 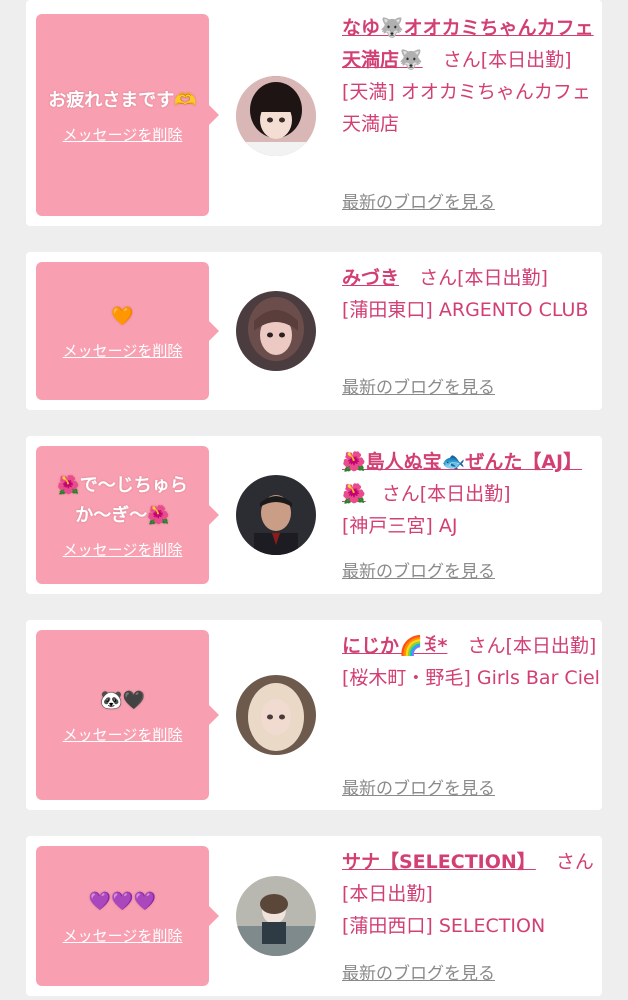 I want to click on shop-name: [神戸三宮] AJ, so click(x=400, y=526).